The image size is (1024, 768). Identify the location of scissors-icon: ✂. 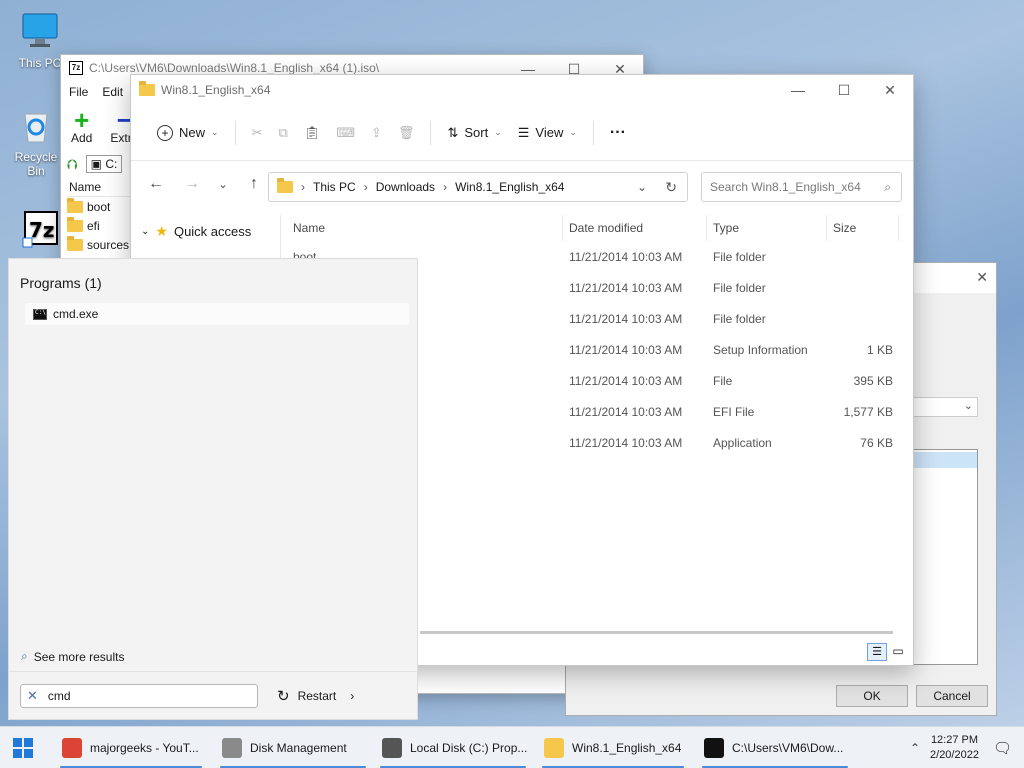
(257, 132).